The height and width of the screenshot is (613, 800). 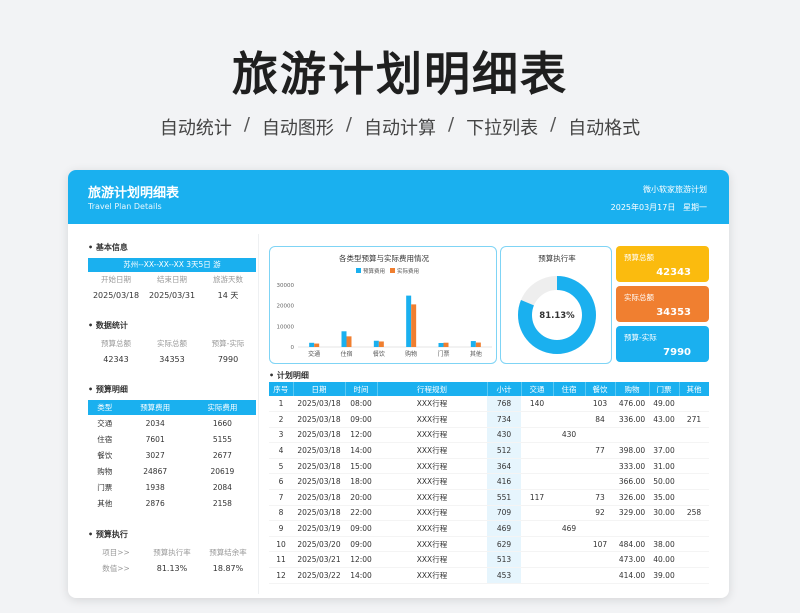 I want to click on plan-cell: 50.00, so click(x=664, y=482).